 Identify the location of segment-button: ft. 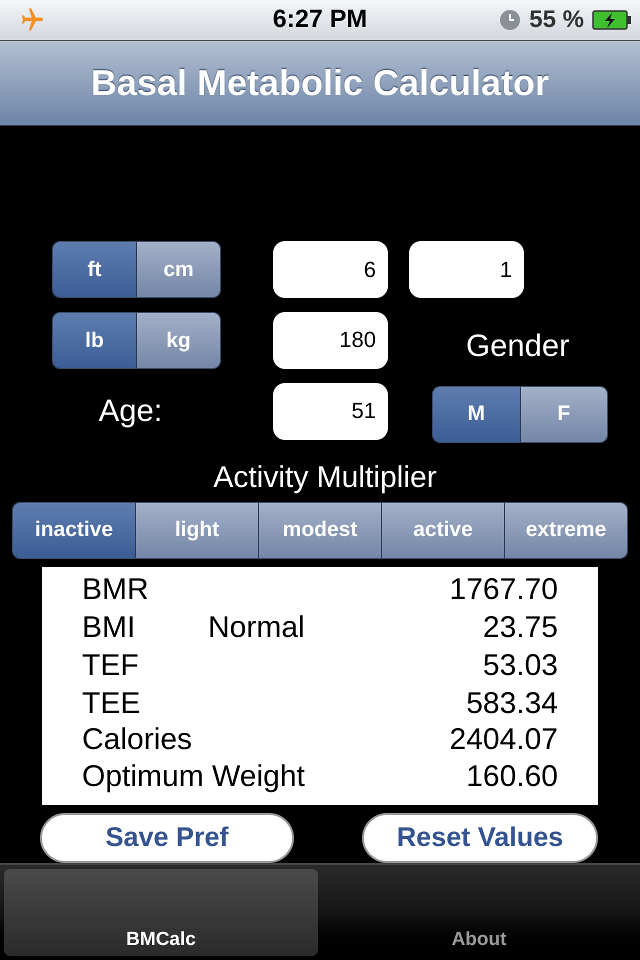
(94, 270).